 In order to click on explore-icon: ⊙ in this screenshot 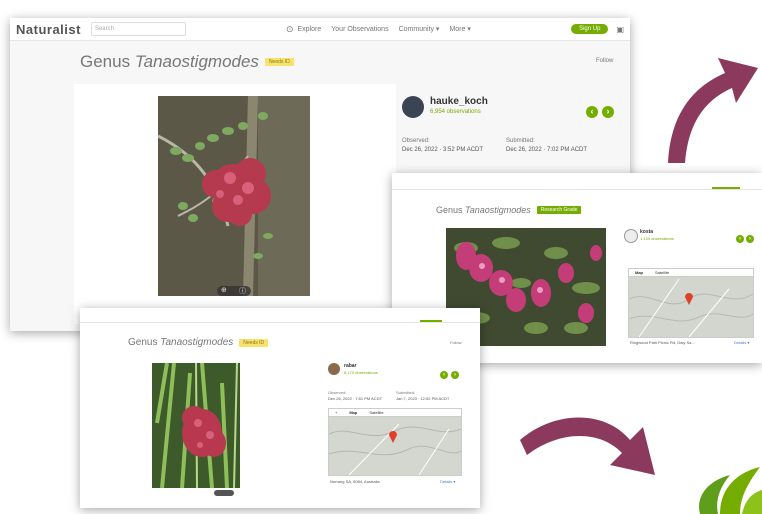, I will do `click(290, 29)`.